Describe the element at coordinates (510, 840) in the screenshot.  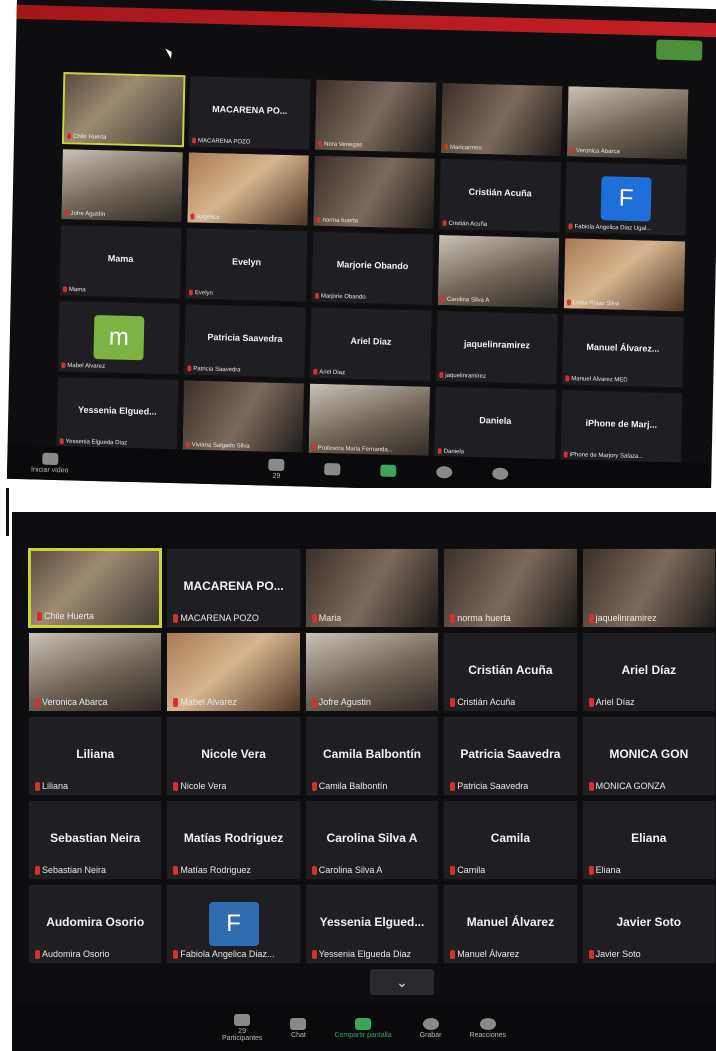
I see `participant-tile: Camila Camila` at that location.